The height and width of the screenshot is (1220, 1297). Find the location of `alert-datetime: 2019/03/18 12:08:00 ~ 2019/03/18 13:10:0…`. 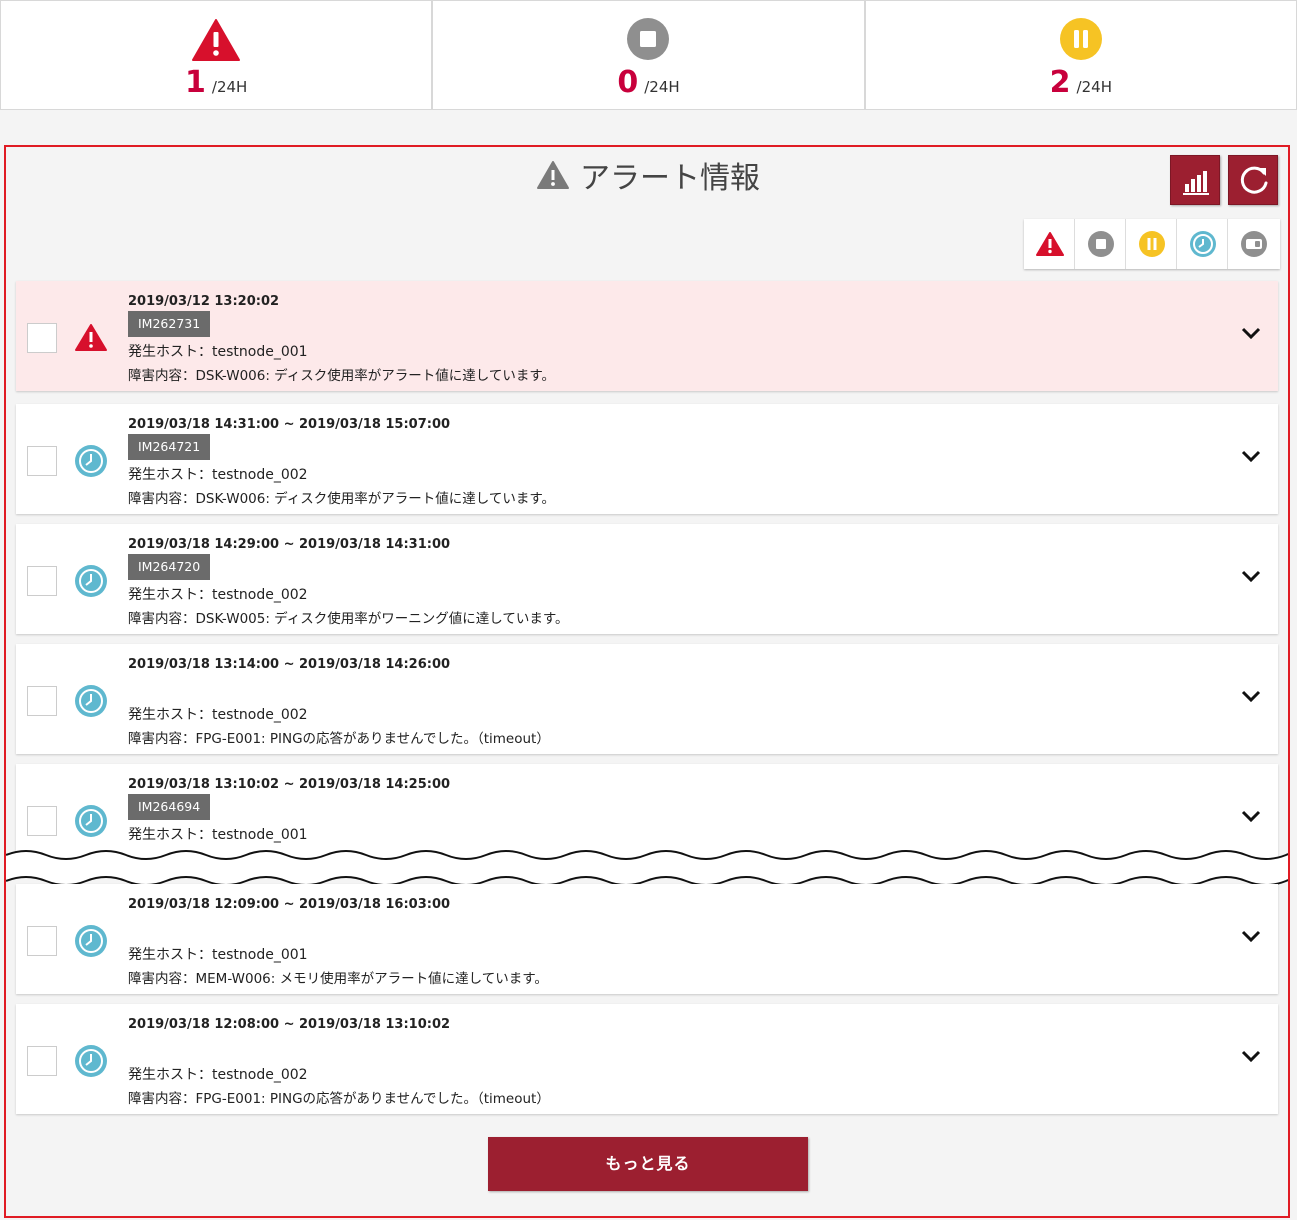

alert-datetime: 2019/03/18 12:08:00 ~ 2019/03/18 13:10:0… is located at coordinates (289, 1024).